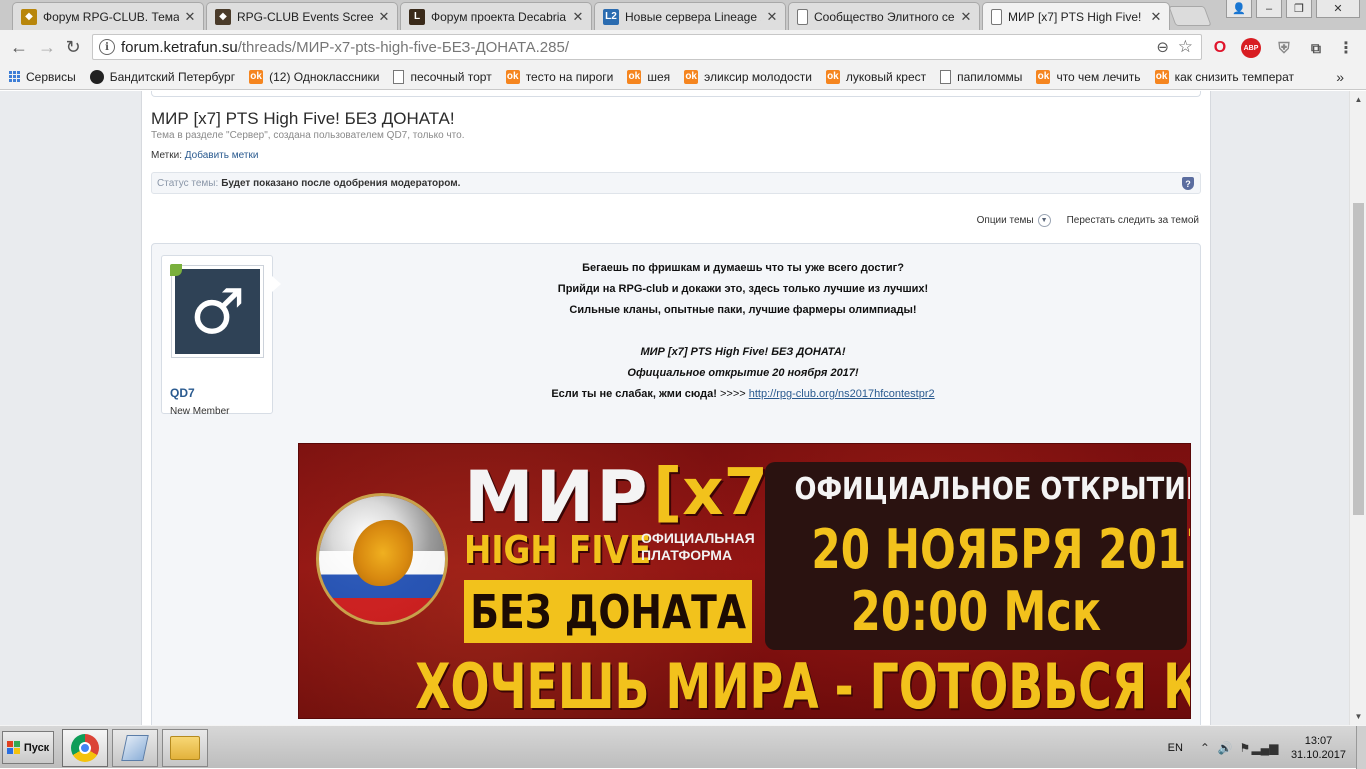 The width and height of the screenshot is (1366, 769). What do you see at coordinates (1044, 220) in the screenshot?
I see `chevron-down-icon: ▼` at bounding box center [1044, 220].